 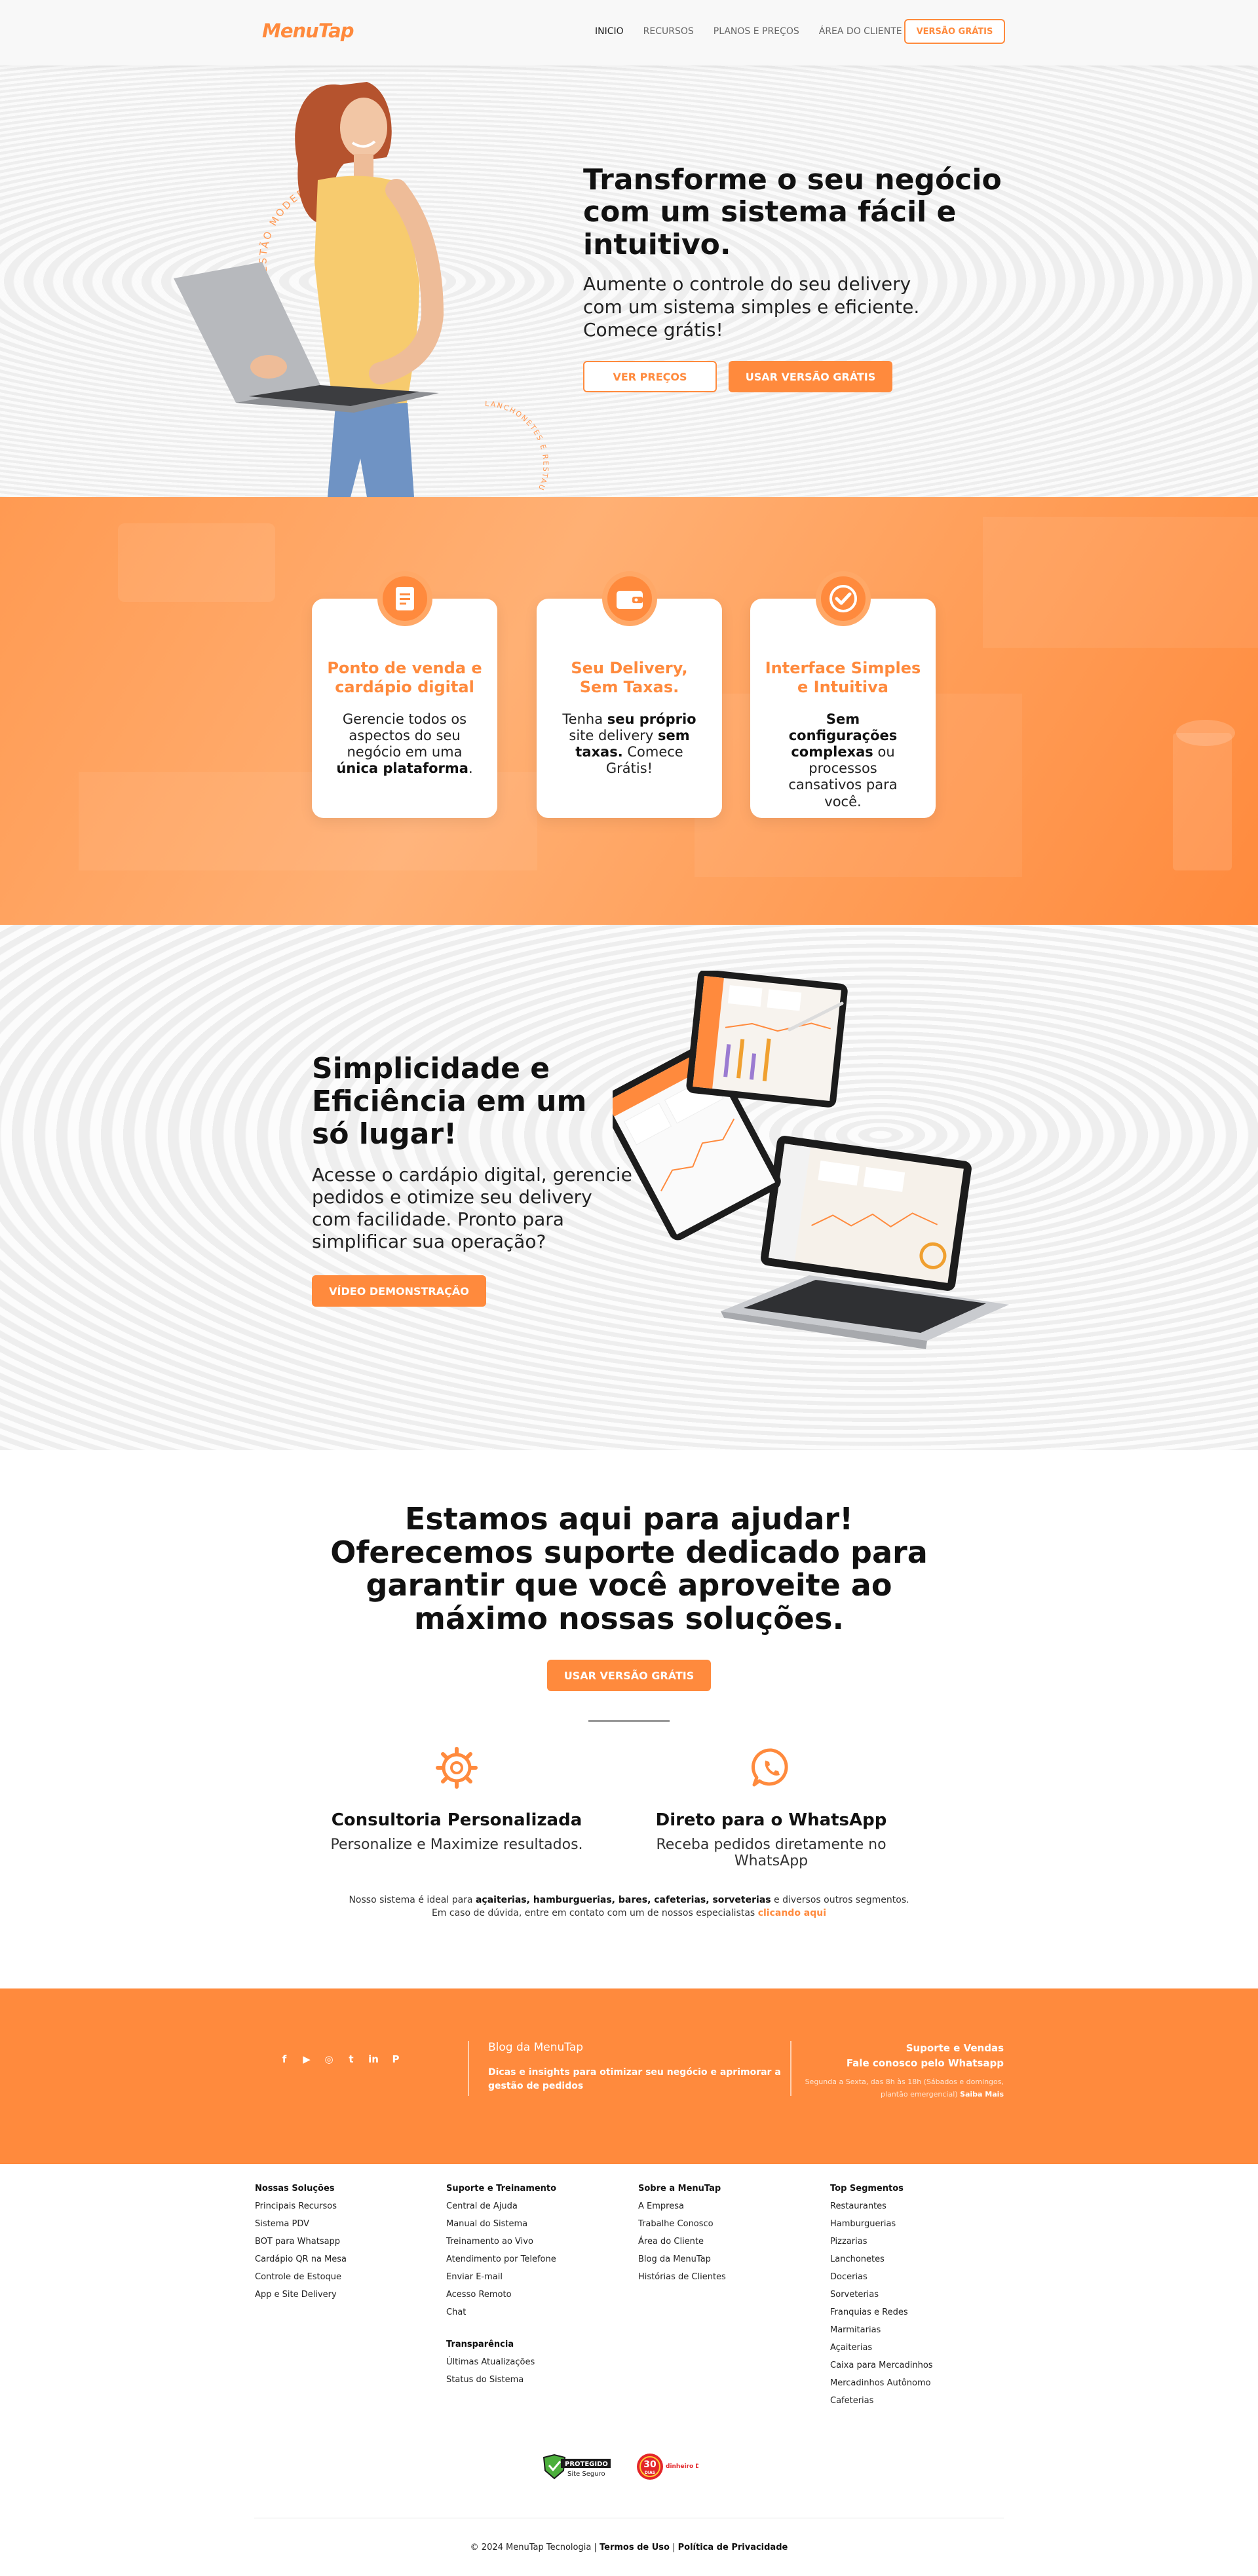 I want to click on footer-link: Açaiterias, so click(x=881, y=2348).